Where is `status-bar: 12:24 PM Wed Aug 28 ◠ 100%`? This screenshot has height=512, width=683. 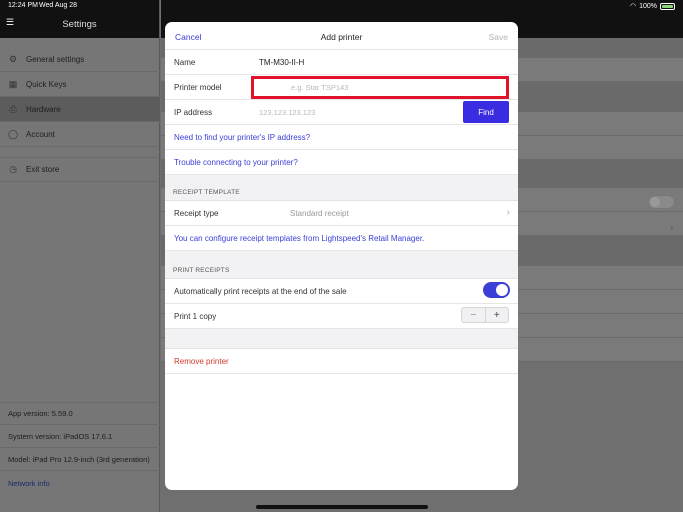 status-bar: 12:24 PM Wed Aug 28 ◠ 100% is located at coordinates (341, 7).